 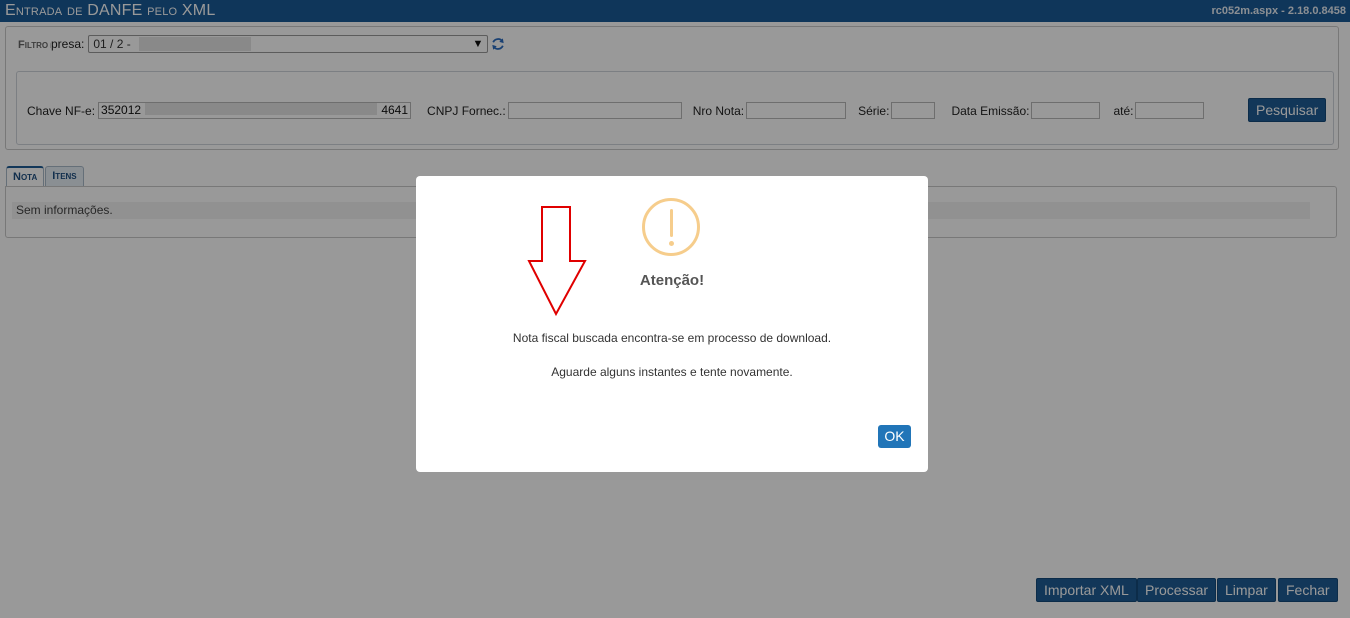 I want to click on warning-icon-bar, so click(x=671, y=223).